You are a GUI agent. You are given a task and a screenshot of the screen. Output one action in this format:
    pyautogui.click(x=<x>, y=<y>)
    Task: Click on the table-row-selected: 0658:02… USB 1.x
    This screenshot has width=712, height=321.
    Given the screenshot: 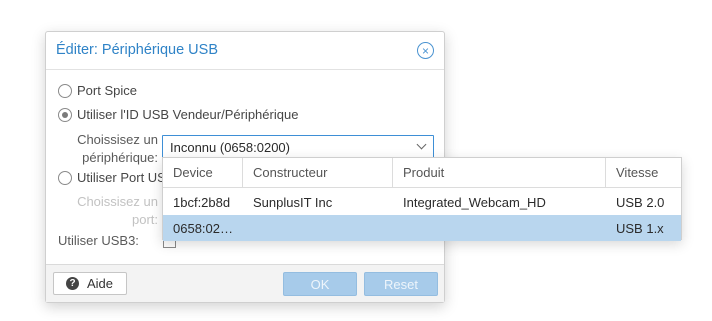 What is the action you would take?
    pyautogui.click(x=422, y=228)
    